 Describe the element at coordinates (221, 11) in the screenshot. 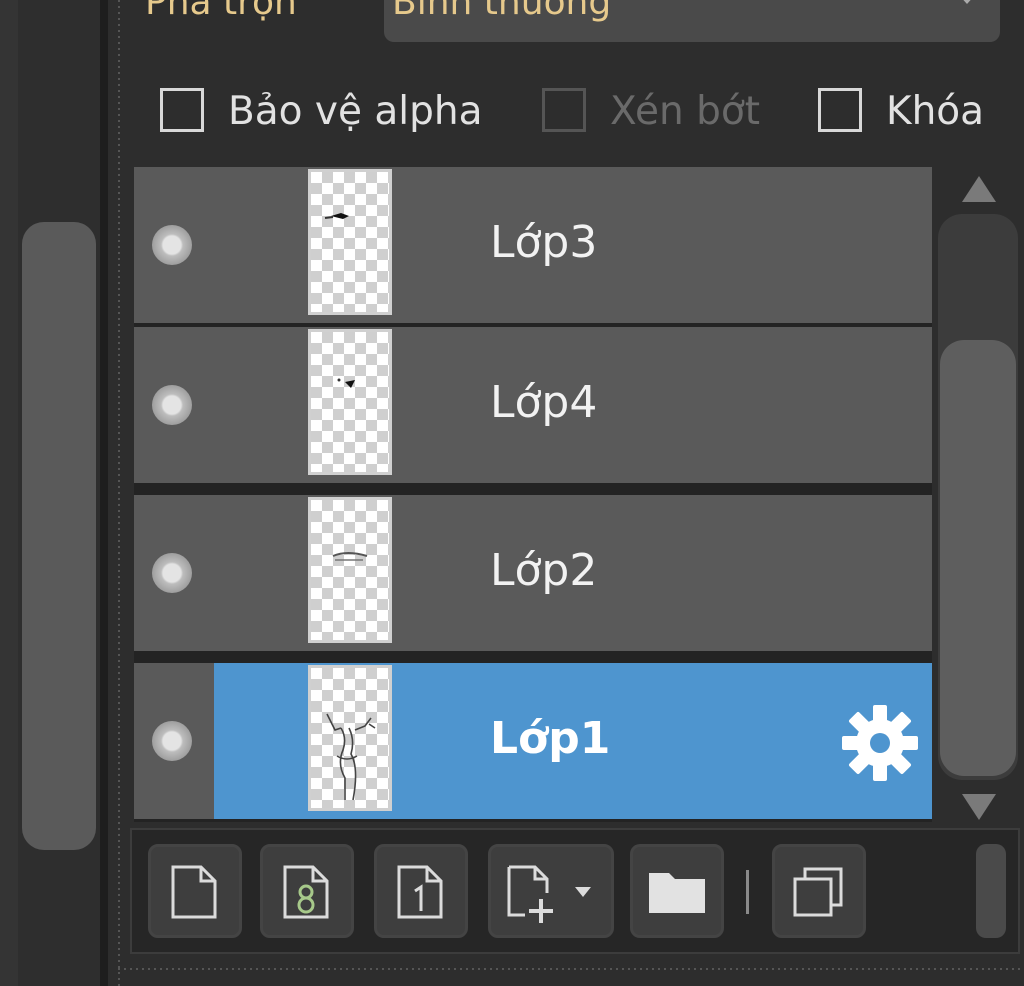

I see `blend-mode-label: Pha trộn` at that location.